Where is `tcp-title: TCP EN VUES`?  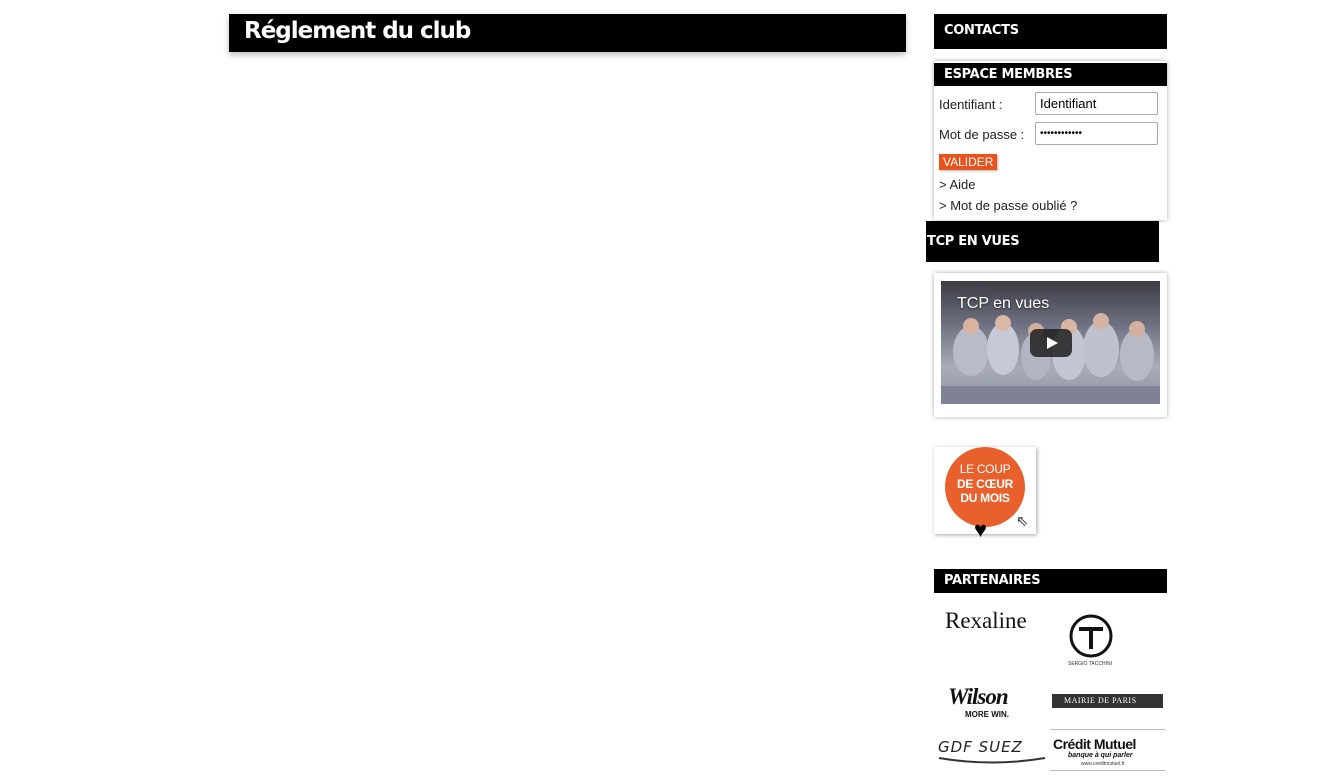 tcp-title: TCP EN VUES is located at coordinates (973, 241).